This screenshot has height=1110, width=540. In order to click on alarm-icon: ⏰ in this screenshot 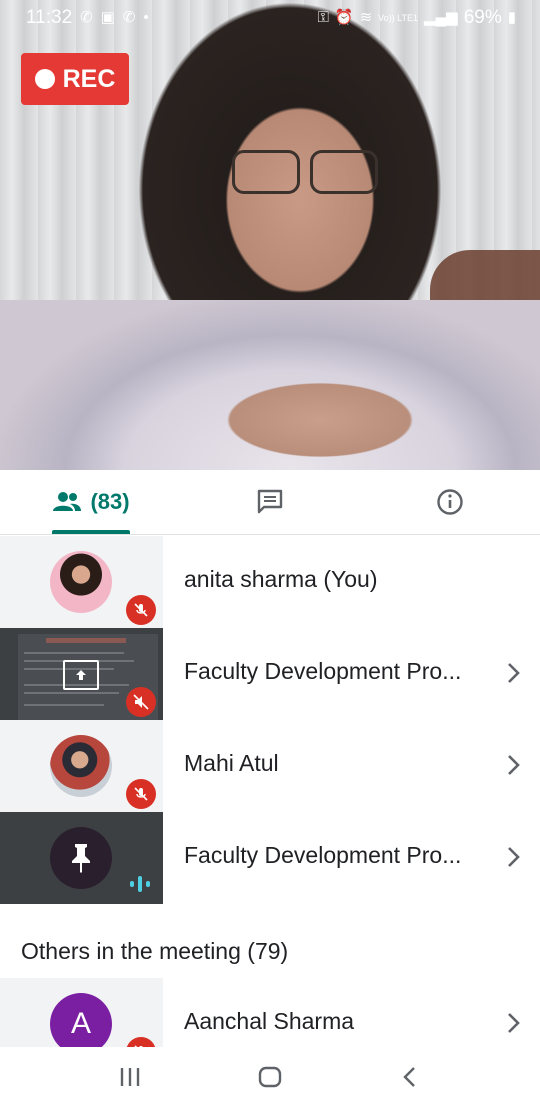, I will do `click(344, 17)`.